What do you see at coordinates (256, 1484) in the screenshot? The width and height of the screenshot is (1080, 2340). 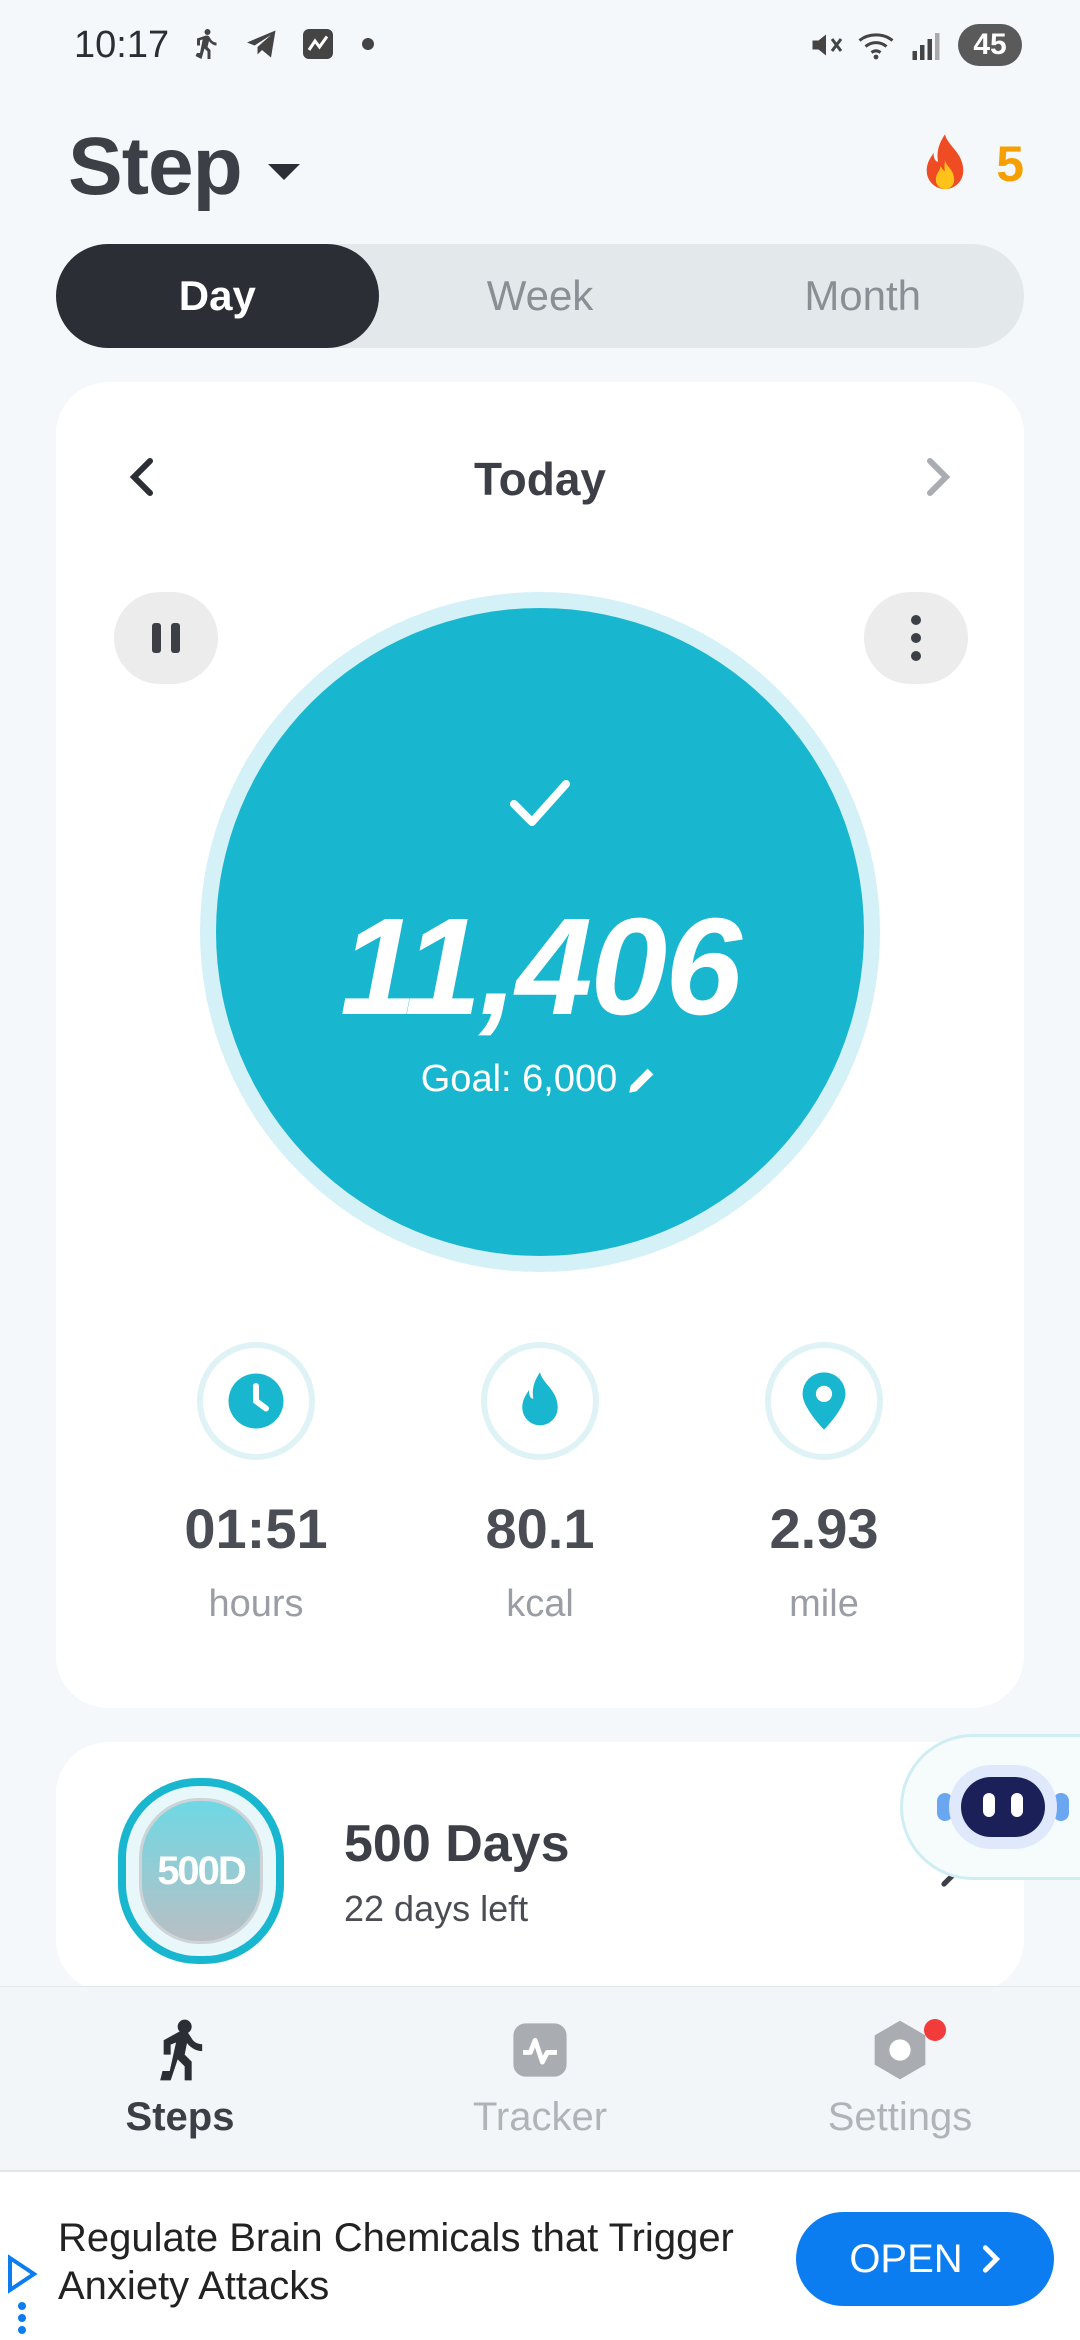 I see `stat-duration: 01:51 hours` at bounding box center [256, 1484].